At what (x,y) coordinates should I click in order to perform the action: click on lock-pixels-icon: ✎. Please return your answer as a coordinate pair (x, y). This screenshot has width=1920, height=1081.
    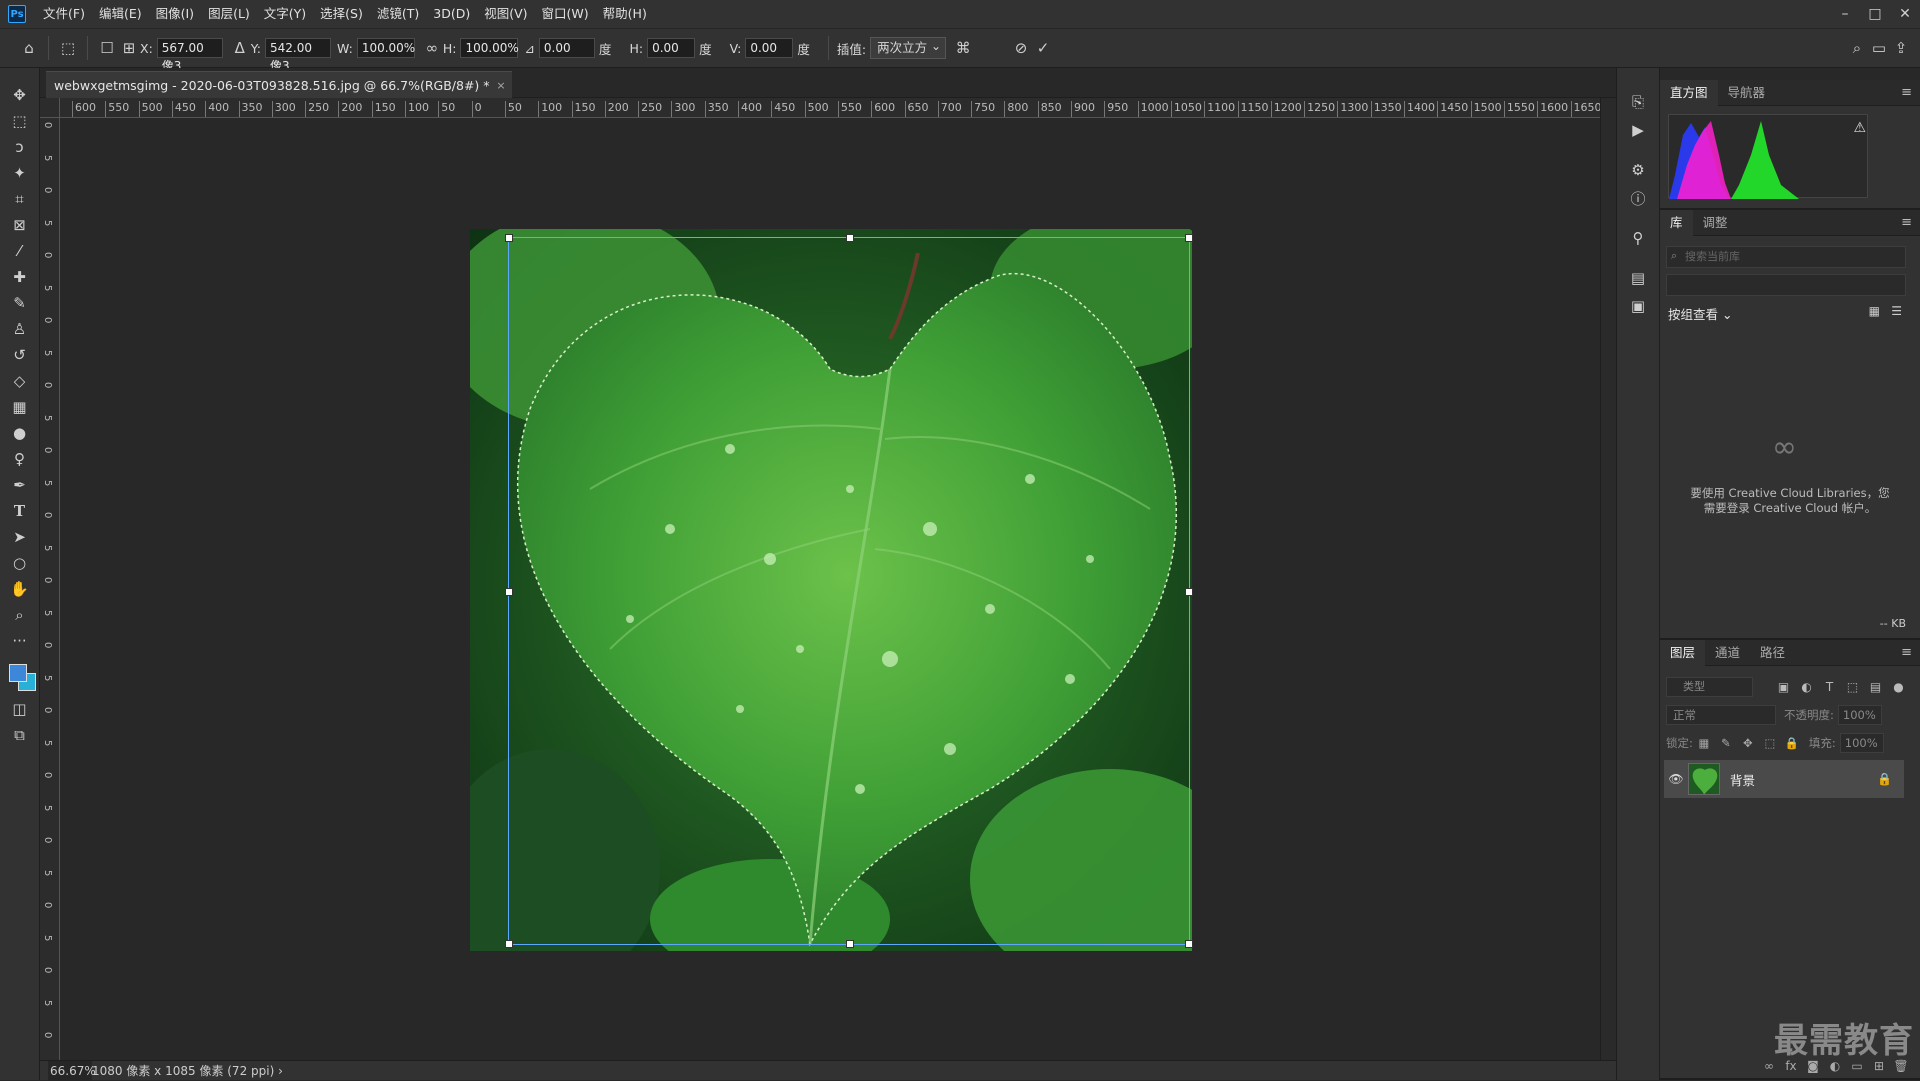
    Looking at the image, I should click on (1726, 743).